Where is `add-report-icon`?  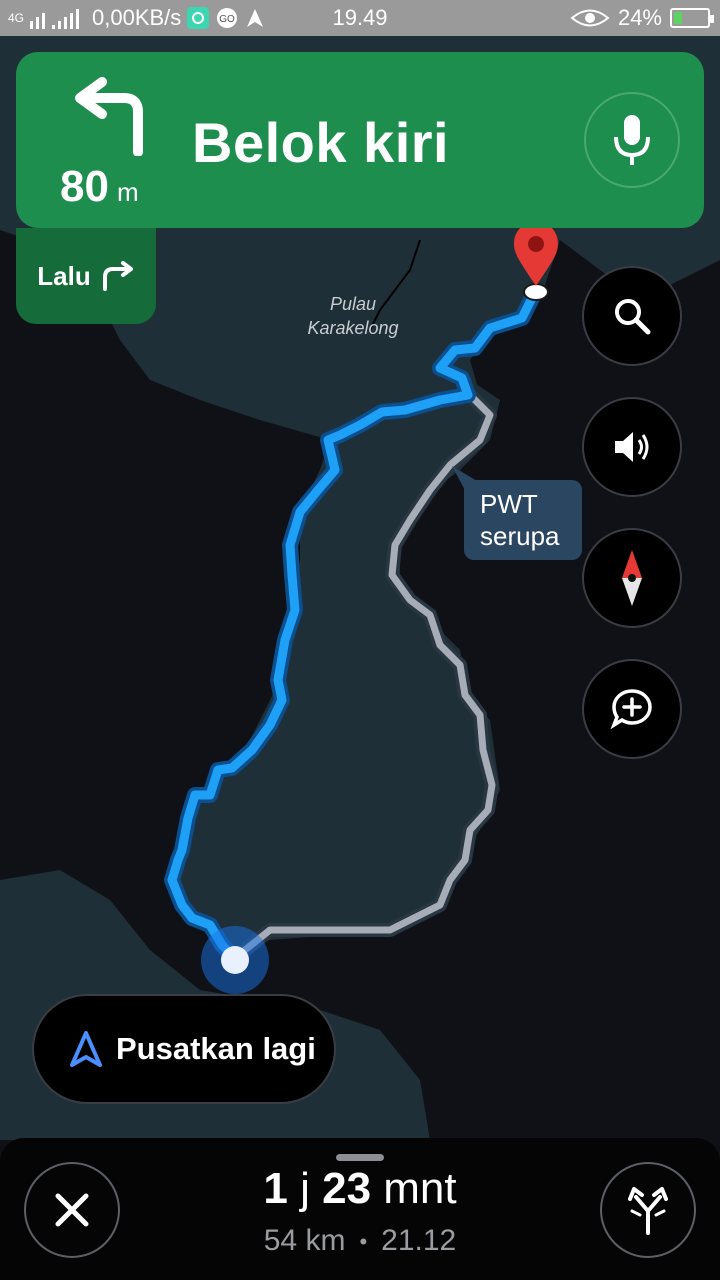
add-report-icon is located at coordinates (631, 709).